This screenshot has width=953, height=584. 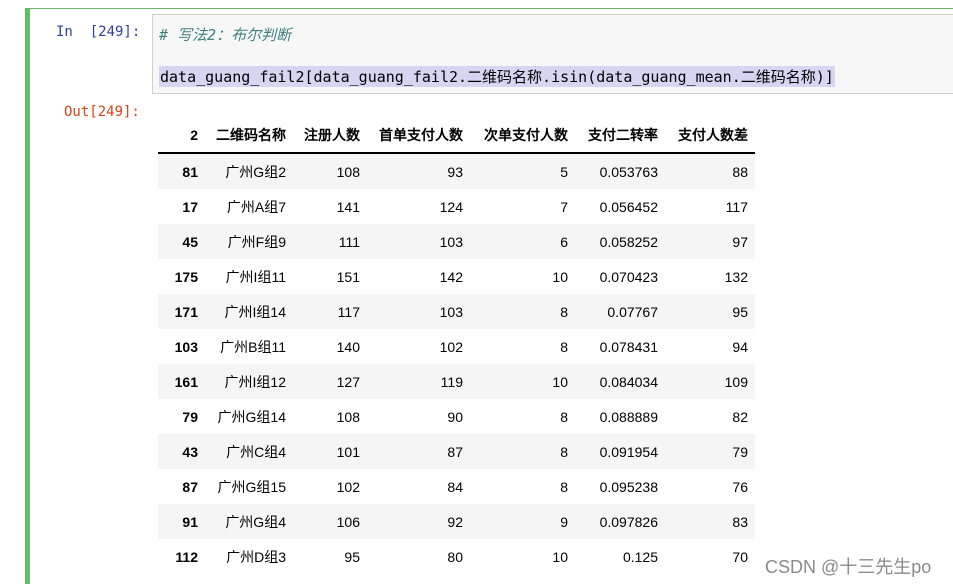 I want to click on row-index: 103, so click(x=186, y=346).